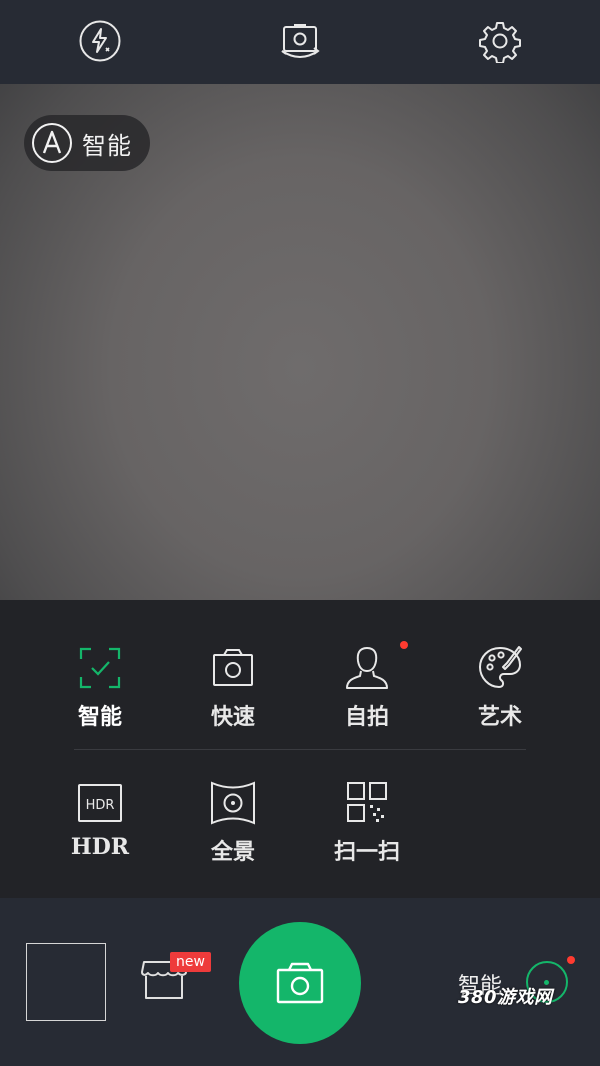  Describe the element at coordinates (99, 717) in the screenshot. I see `mode-smart-label: 智能` at that location.